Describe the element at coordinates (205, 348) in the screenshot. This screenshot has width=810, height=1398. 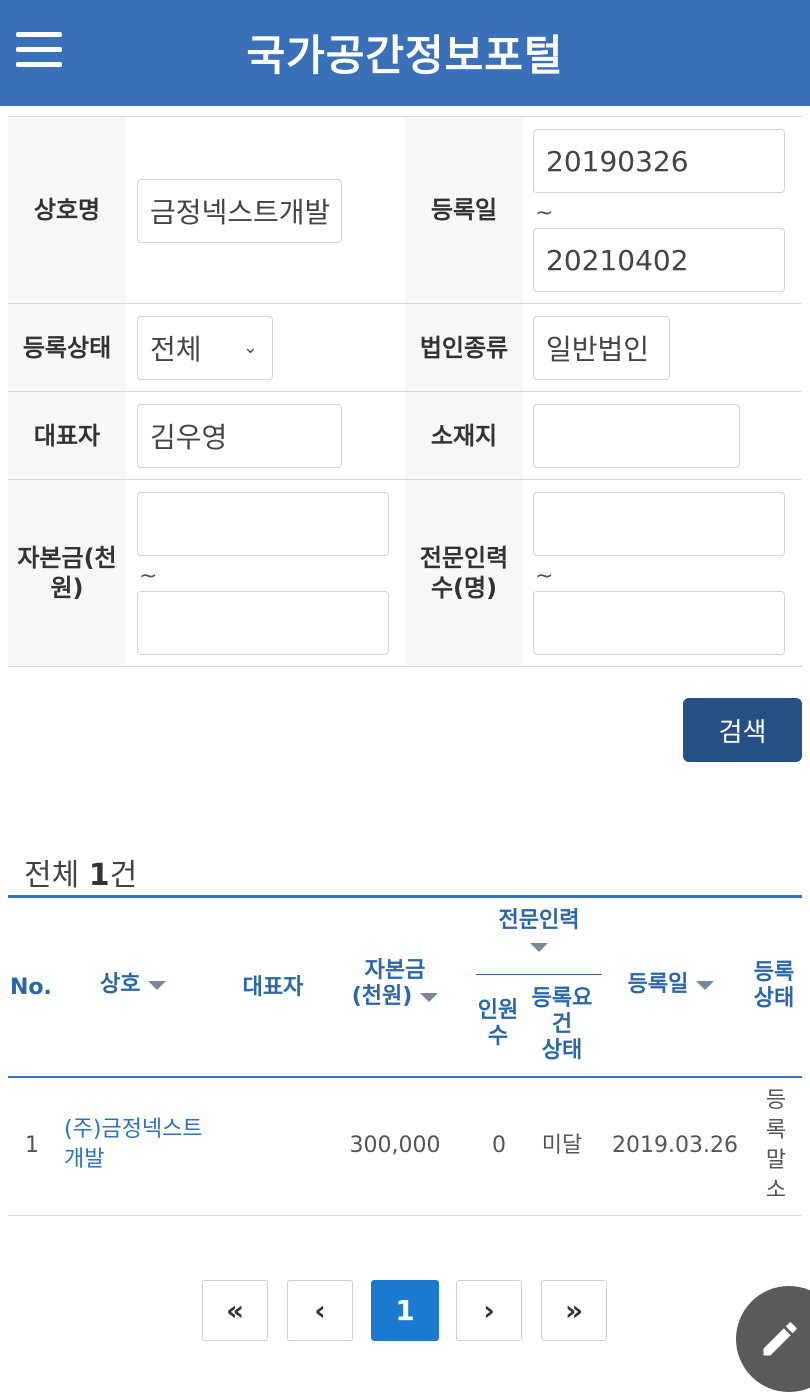
I see `reg-status-select: 전체 ⌄` at that location.